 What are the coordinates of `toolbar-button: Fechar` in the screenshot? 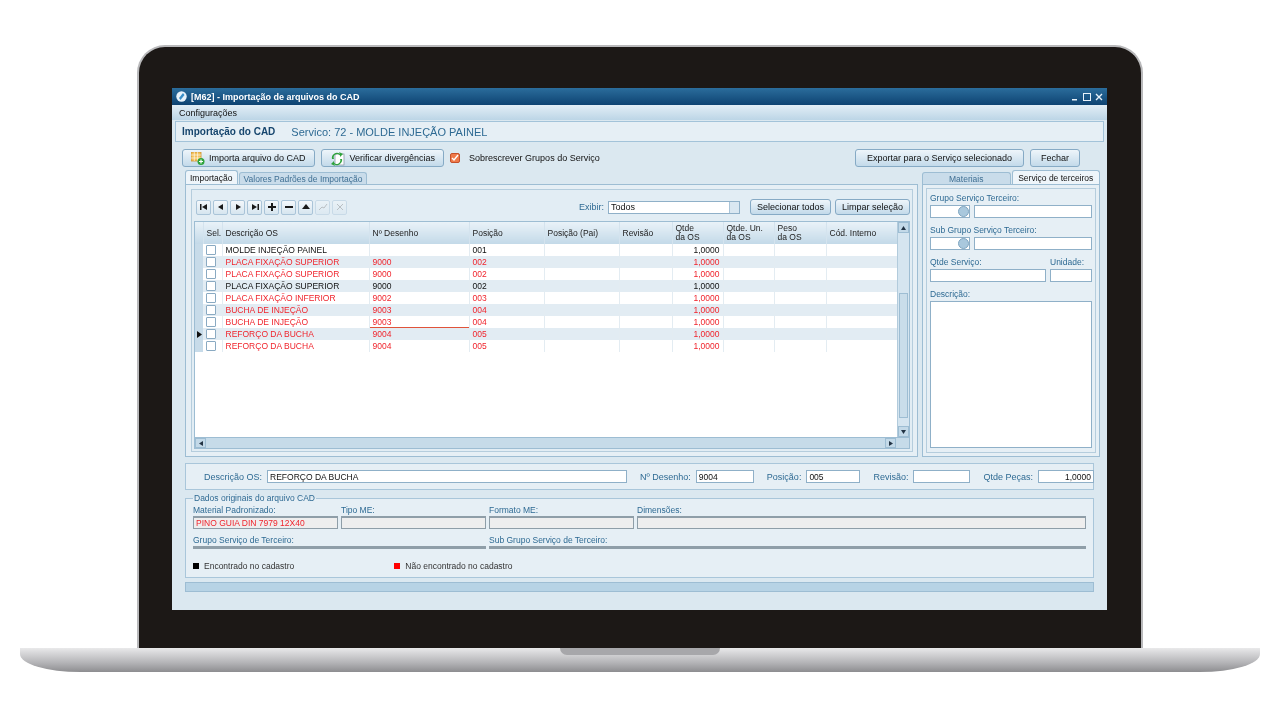 It's located at (1055, 158).